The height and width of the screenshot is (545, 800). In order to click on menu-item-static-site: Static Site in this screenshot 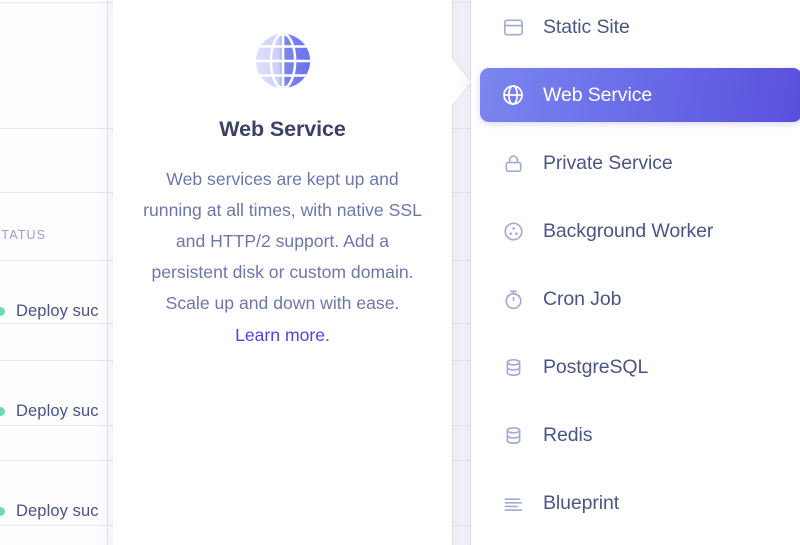, I will do `click(640, 27)`.